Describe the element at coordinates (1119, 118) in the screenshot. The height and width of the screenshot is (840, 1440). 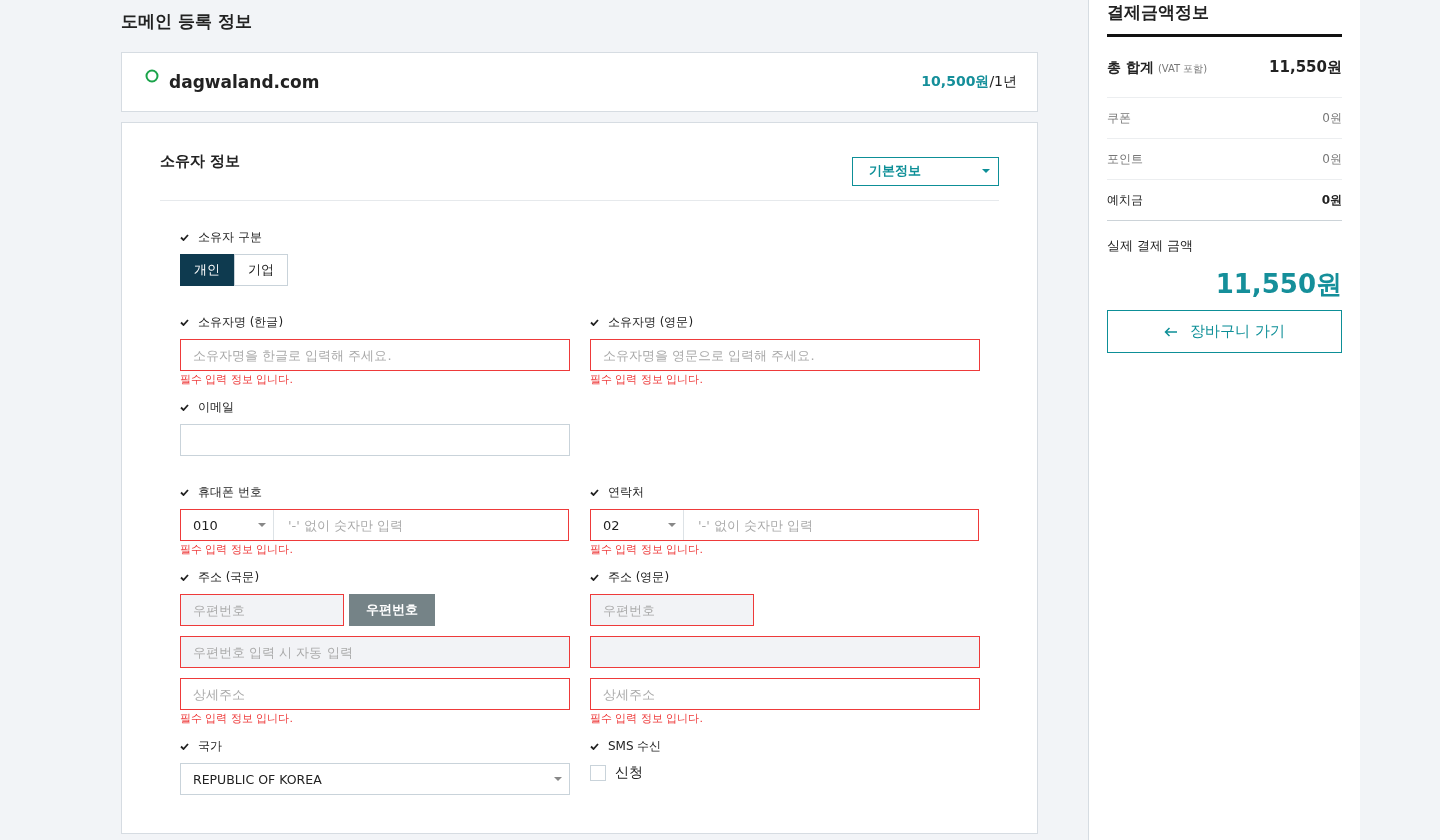
I see `line-label: 쿠폰` at that location.